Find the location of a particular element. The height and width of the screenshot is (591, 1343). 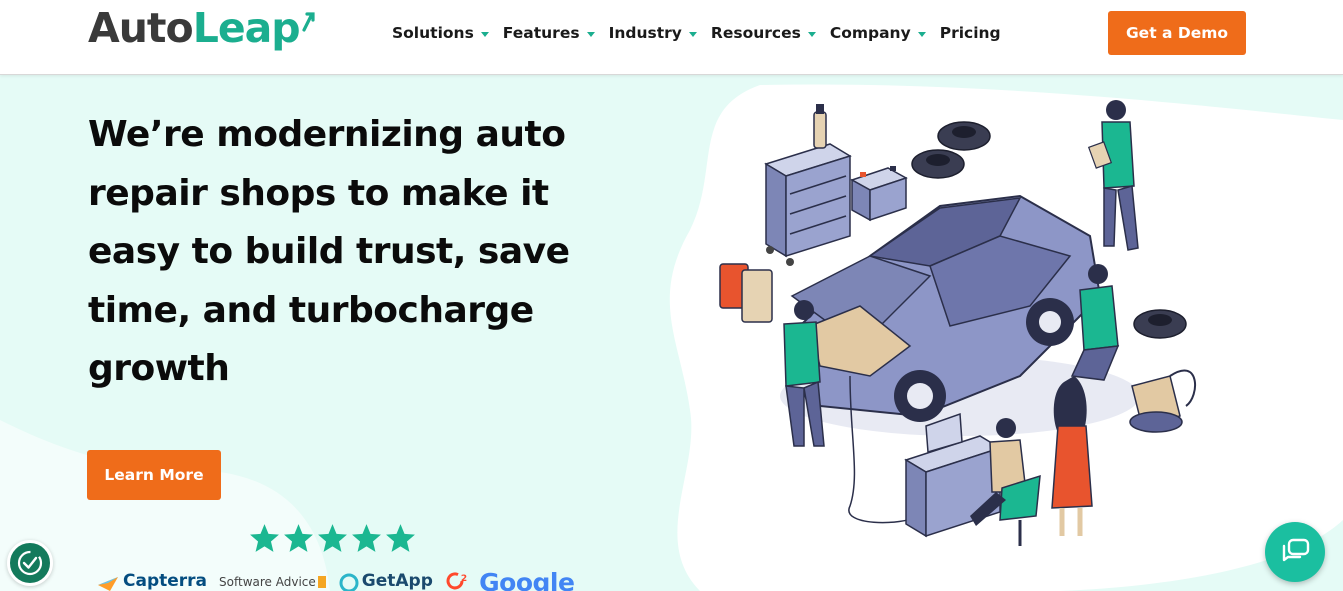

g2-logo: 2 is located at coordinates (456, 581).